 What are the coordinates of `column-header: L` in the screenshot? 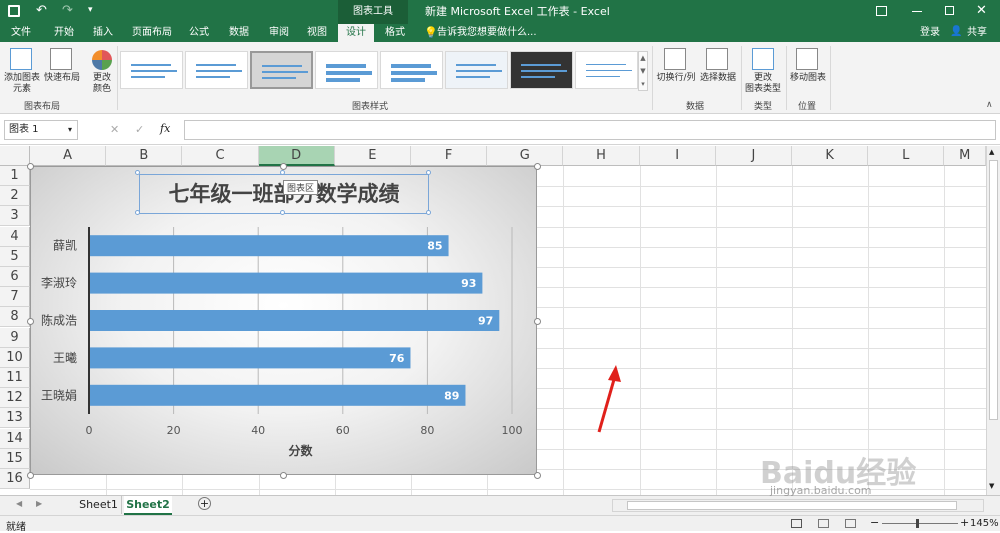 It's located at (906, 156).